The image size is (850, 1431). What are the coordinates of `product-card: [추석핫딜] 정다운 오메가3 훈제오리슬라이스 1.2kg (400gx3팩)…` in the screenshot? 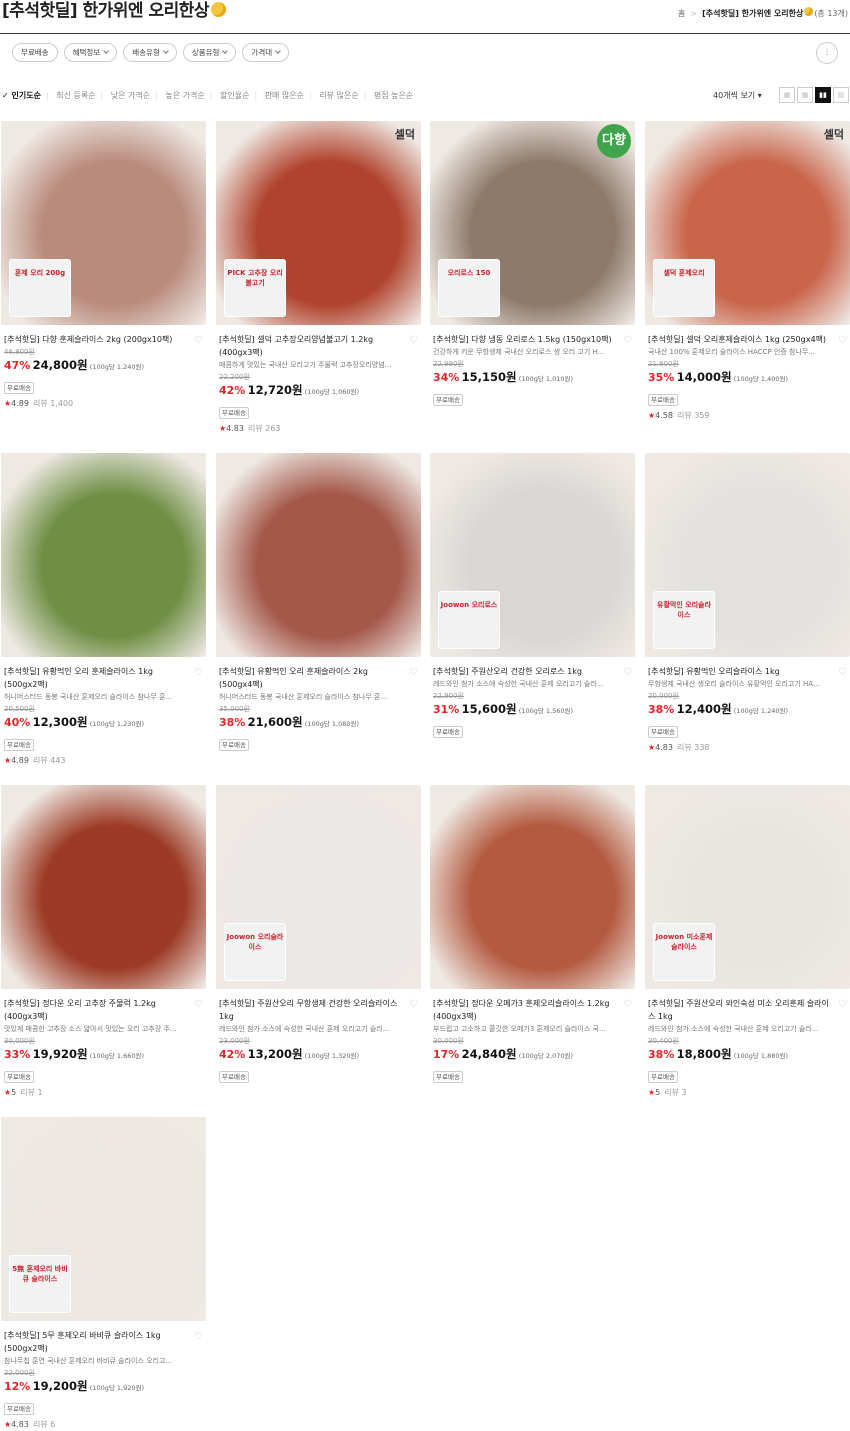 It's located at (532, 934).